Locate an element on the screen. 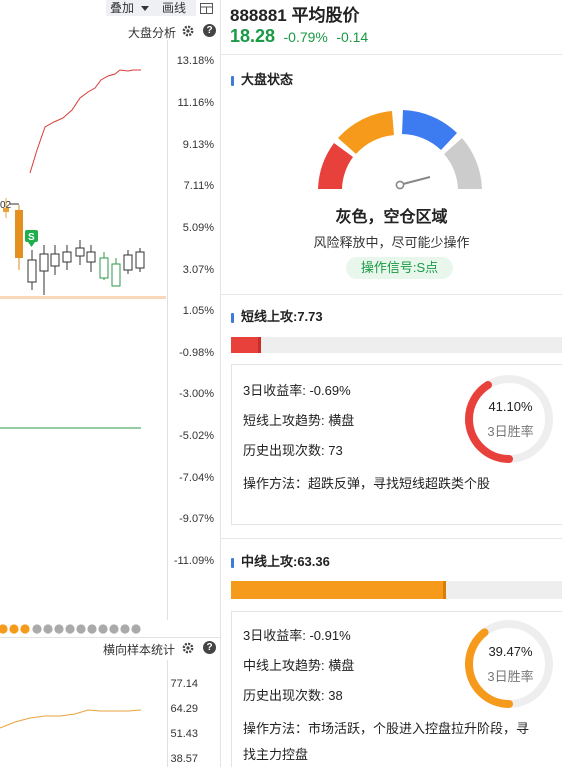 The image size is (562, 767). short-return-row: 3日收益率: -0.69% is located at coordinates (297, 390).